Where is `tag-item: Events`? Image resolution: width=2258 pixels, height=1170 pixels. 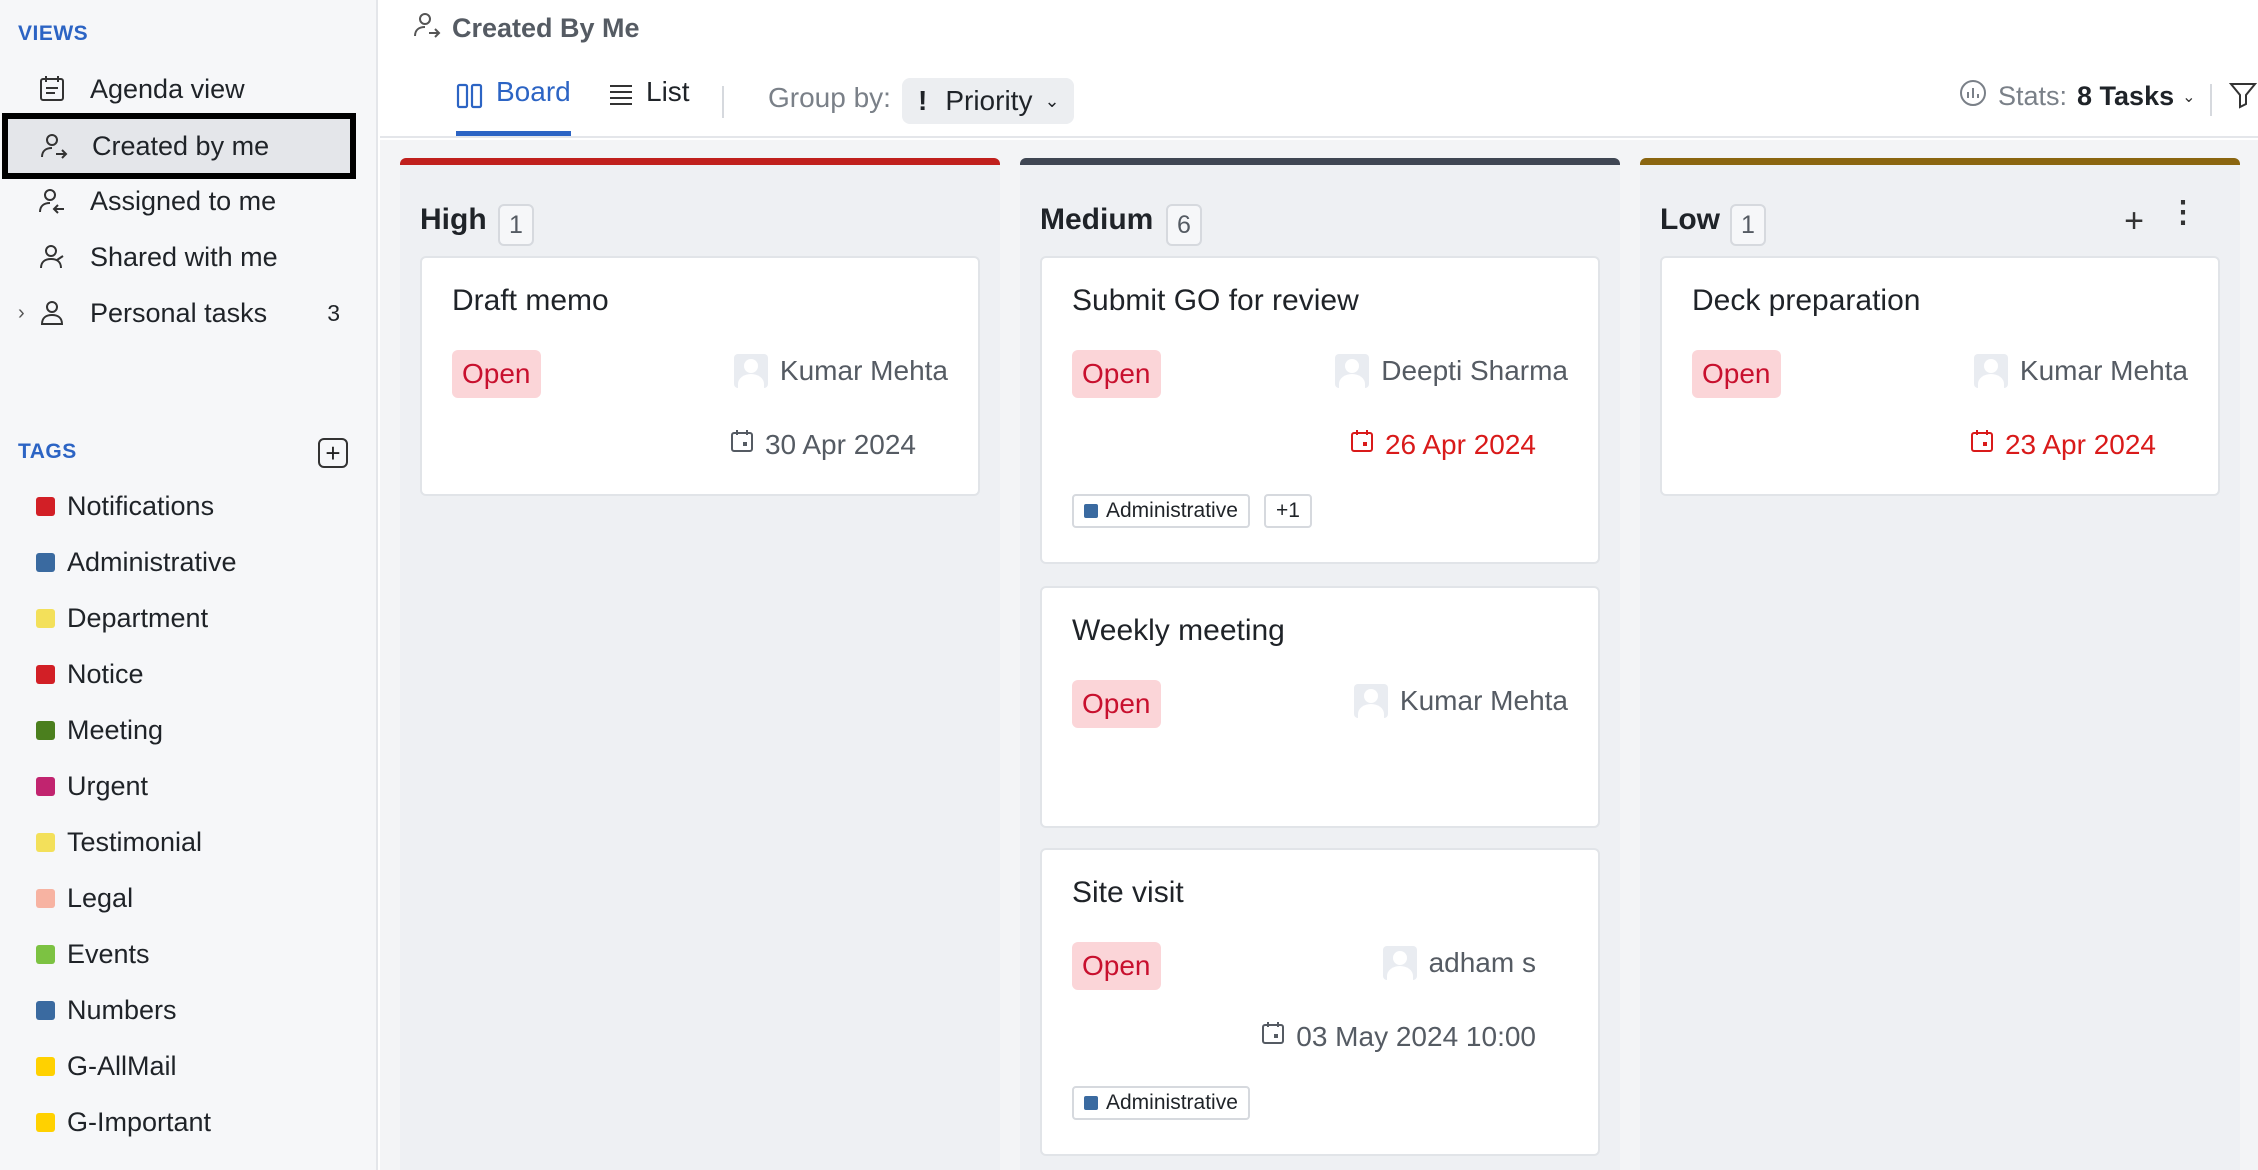 tag-item: Events is located at coordinates (93, 954).